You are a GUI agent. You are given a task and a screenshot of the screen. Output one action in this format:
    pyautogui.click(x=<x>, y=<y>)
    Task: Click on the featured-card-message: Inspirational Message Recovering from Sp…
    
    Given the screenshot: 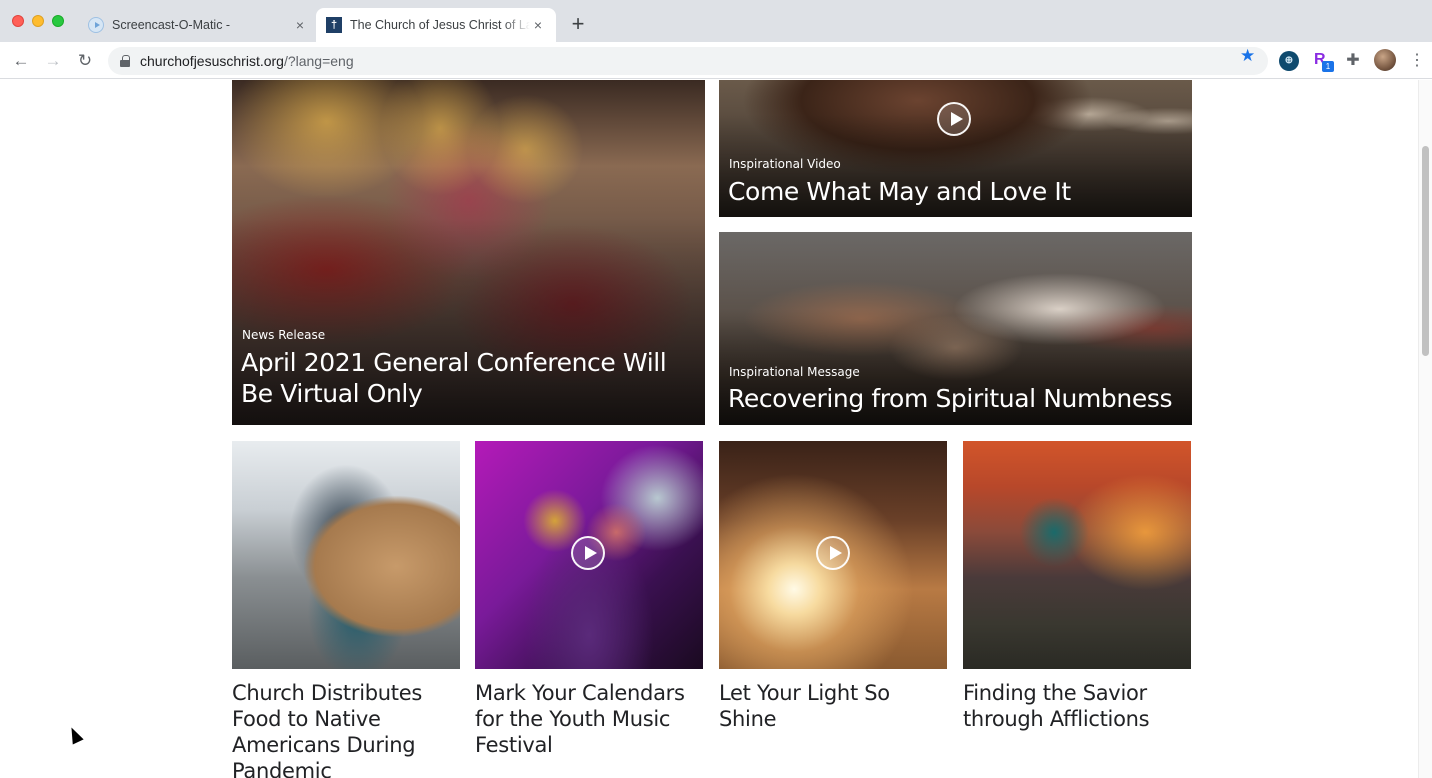 What is the action you would take?
    pyautogui.click(x=955, y=328)
    